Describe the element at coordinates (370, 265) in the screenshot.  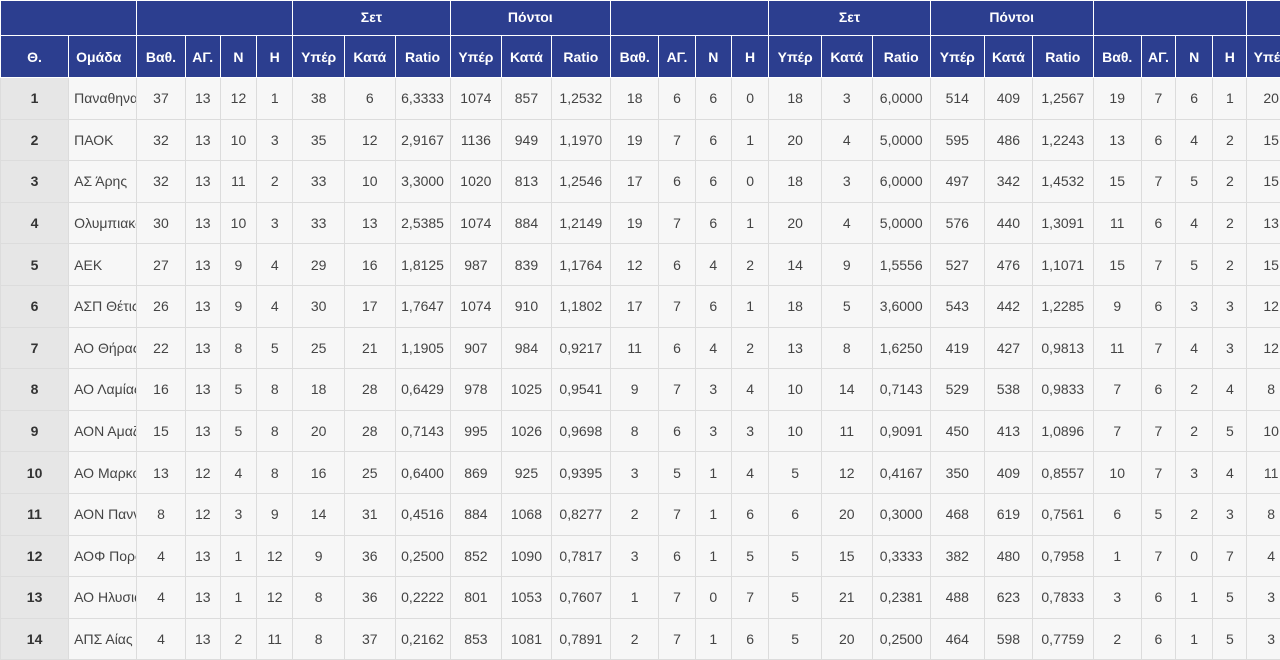
I see `stat-cell: 16` at that location.